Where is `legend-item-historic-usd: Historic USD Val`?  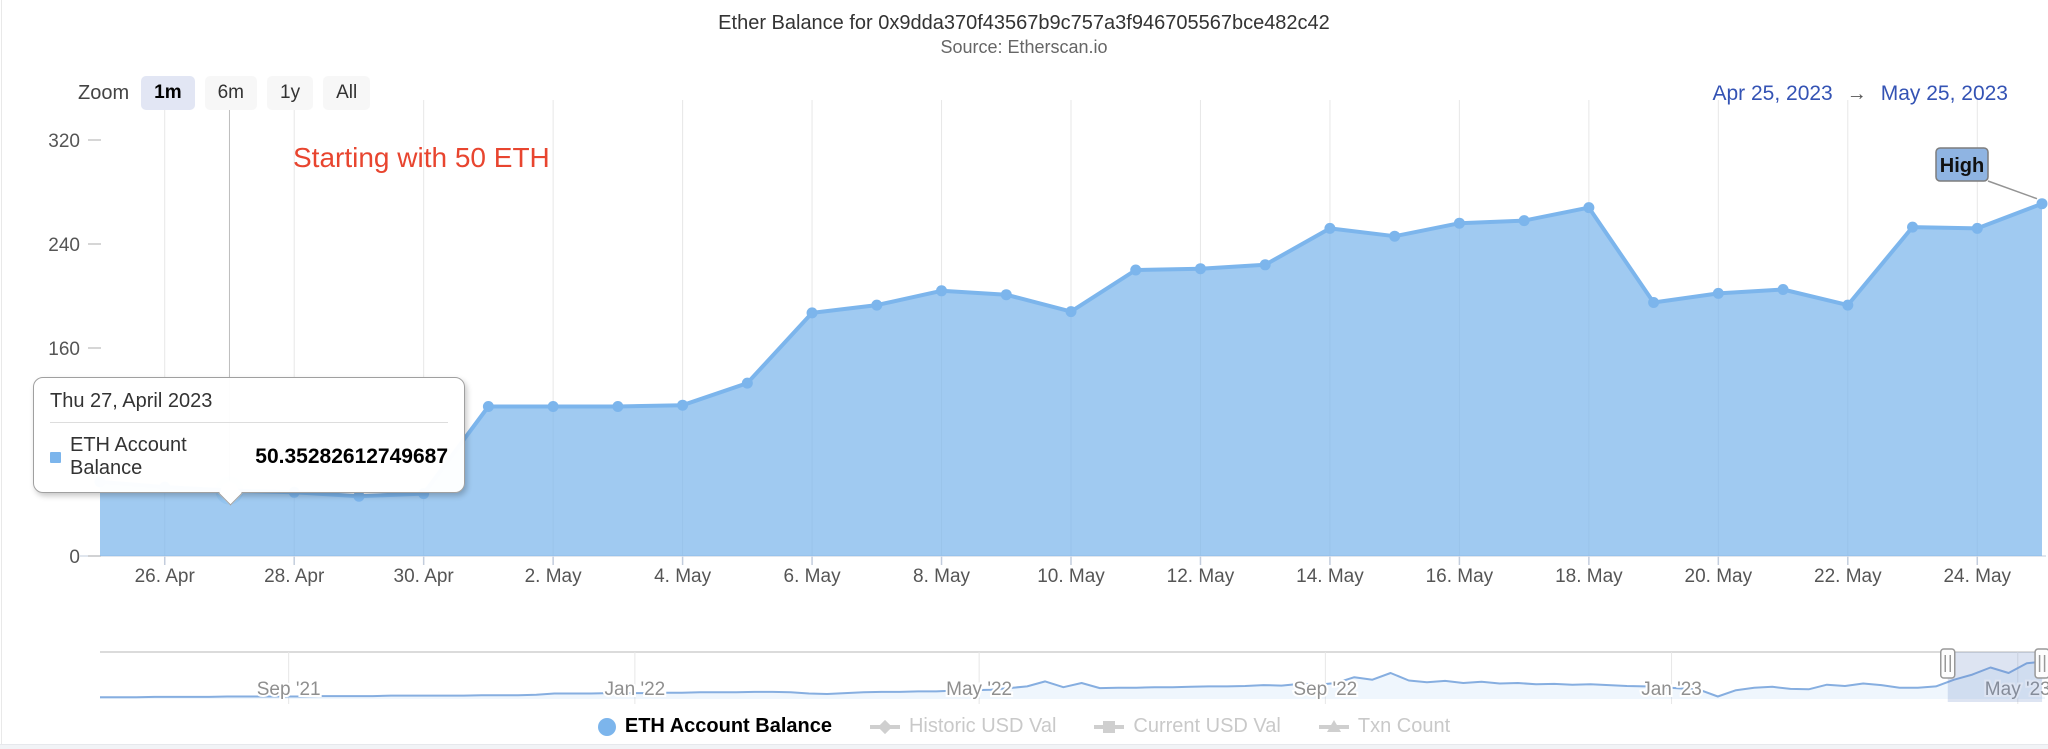
legend-item-historic-usd: Historic USD Val is located at coordinates (963, 726).